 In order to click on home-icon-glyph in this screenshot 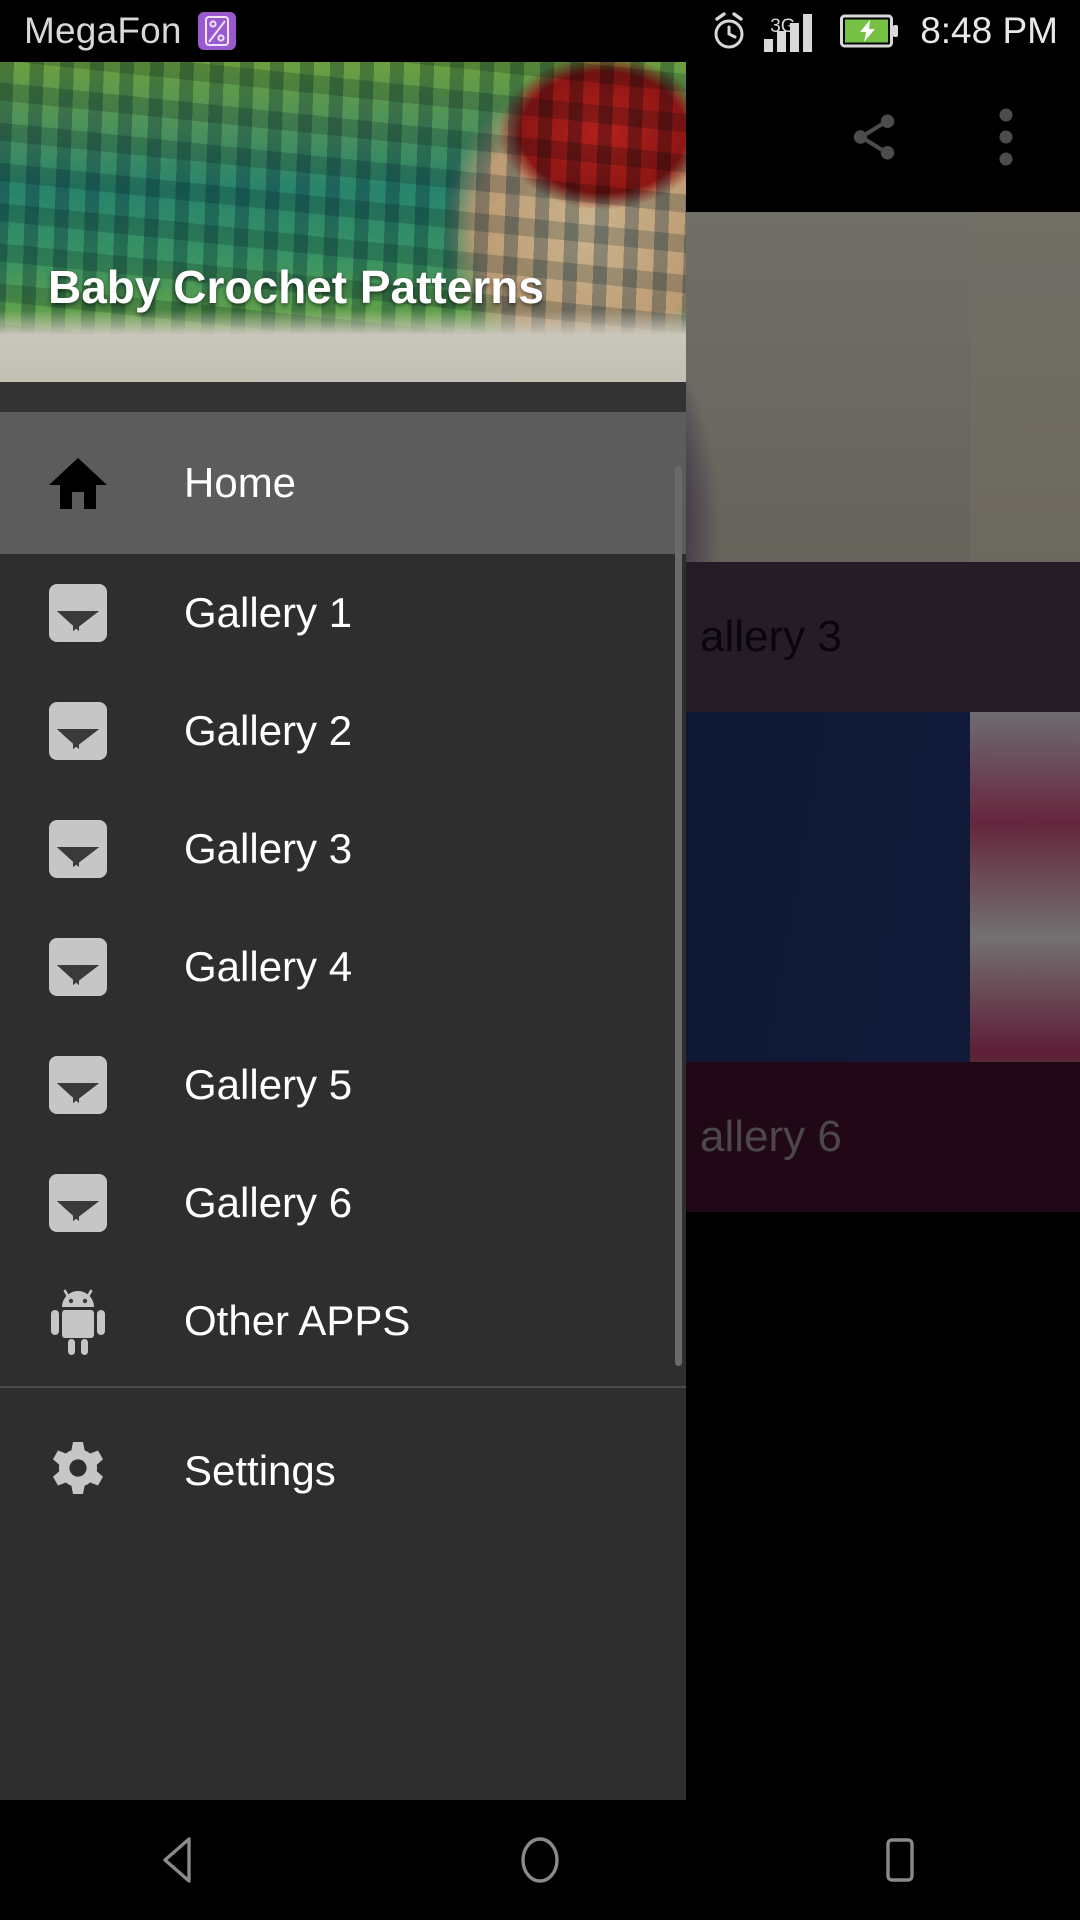, I will do `click(78, 483)`.